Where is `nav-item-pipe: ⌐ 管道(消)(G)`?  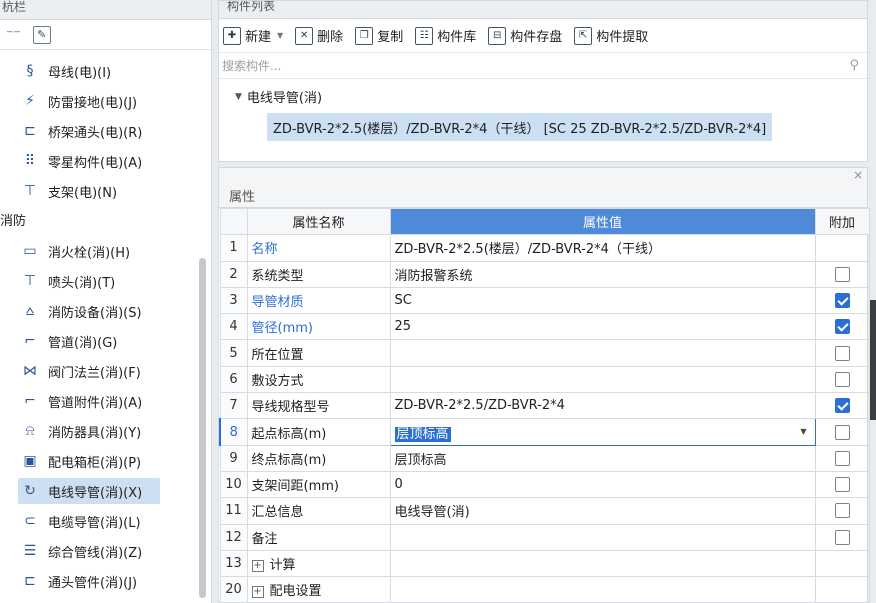
nav-item-pipe: ⌐ 管道(消)(G) is located at coordinates (89, 341).